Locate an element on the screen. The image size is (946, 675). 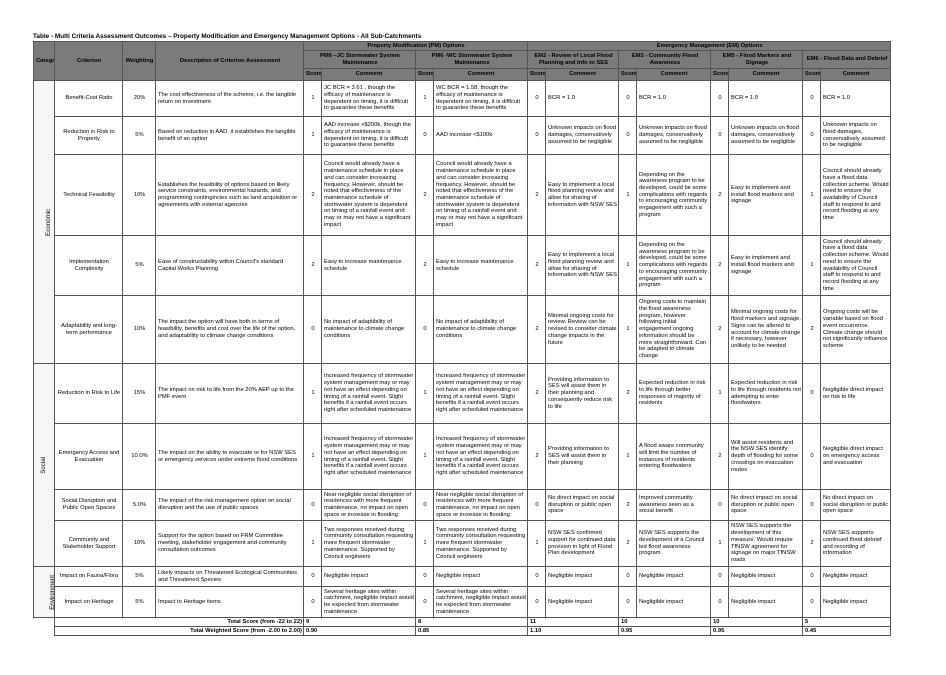
option-header: EM3 - Community Flood Awareness is located at coordinates (665, 59).